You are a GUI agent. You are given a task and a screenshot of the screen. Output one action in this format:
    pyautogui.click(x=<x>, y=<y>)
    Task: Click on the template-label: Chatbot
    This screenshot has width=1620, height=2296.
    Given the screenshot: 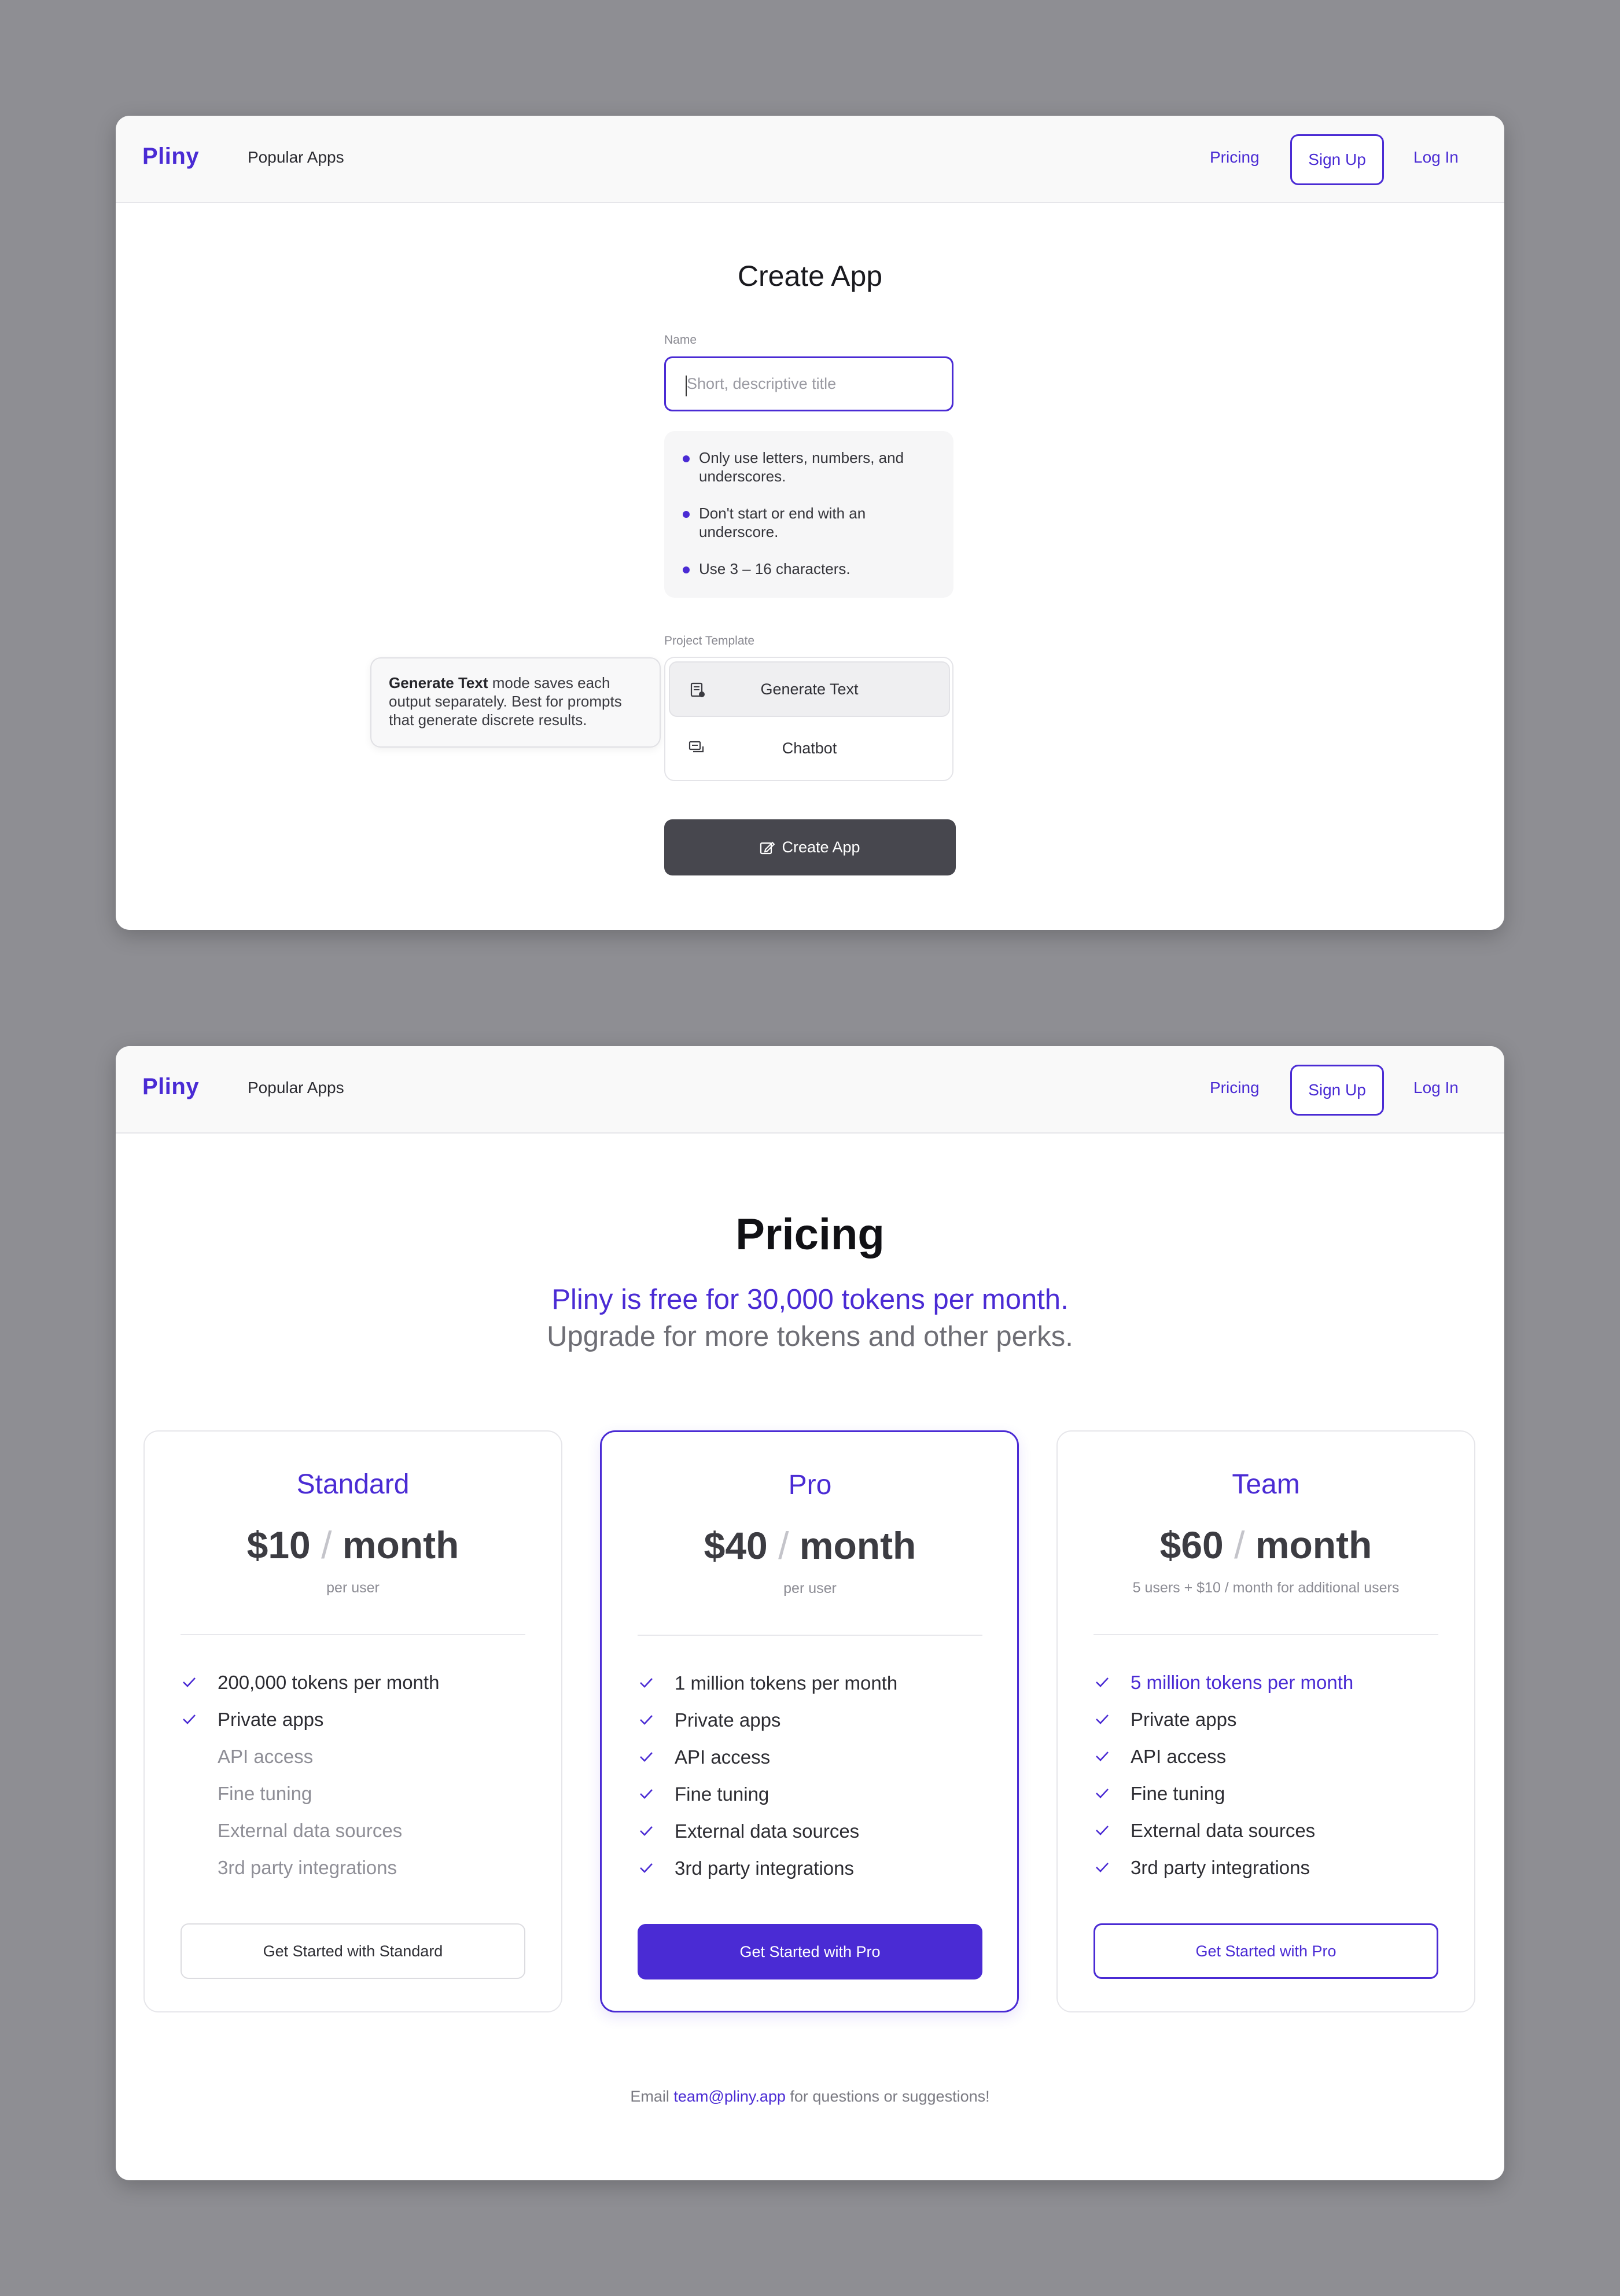 What is the action you would take?
    pyautogui.click(x=810, y=748)
    